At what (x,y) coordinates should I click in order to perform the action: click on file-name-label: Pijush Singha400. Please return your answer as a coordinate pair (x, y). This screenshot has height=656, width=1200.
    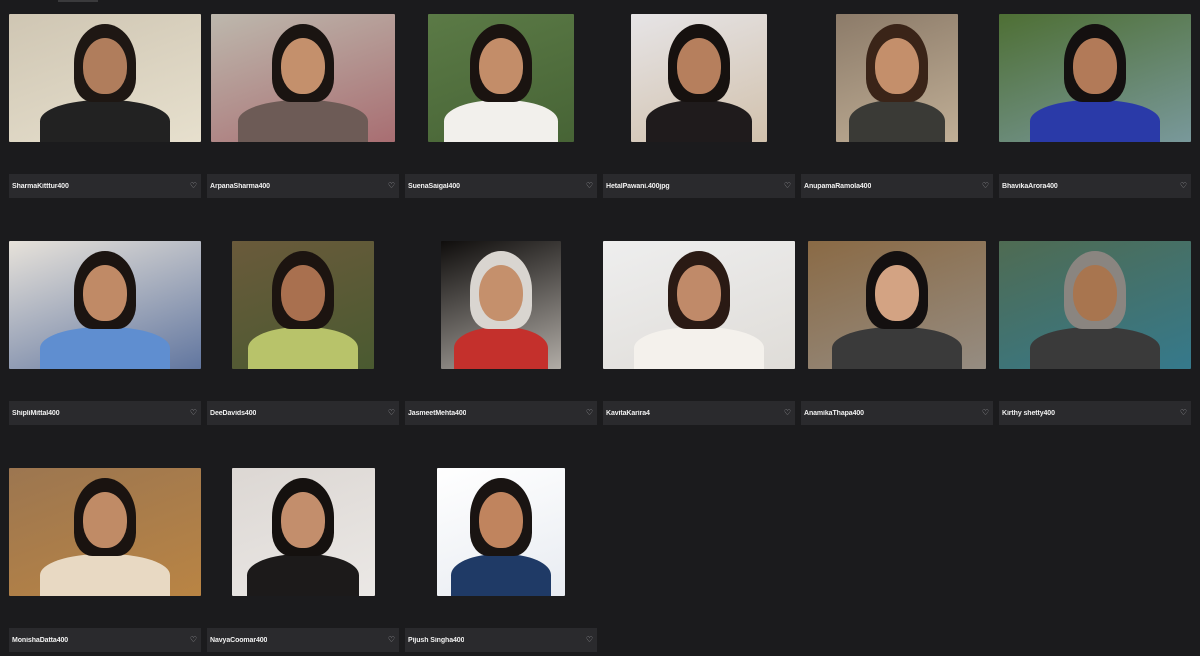
    Looking at the image, I should click on (436, 640).